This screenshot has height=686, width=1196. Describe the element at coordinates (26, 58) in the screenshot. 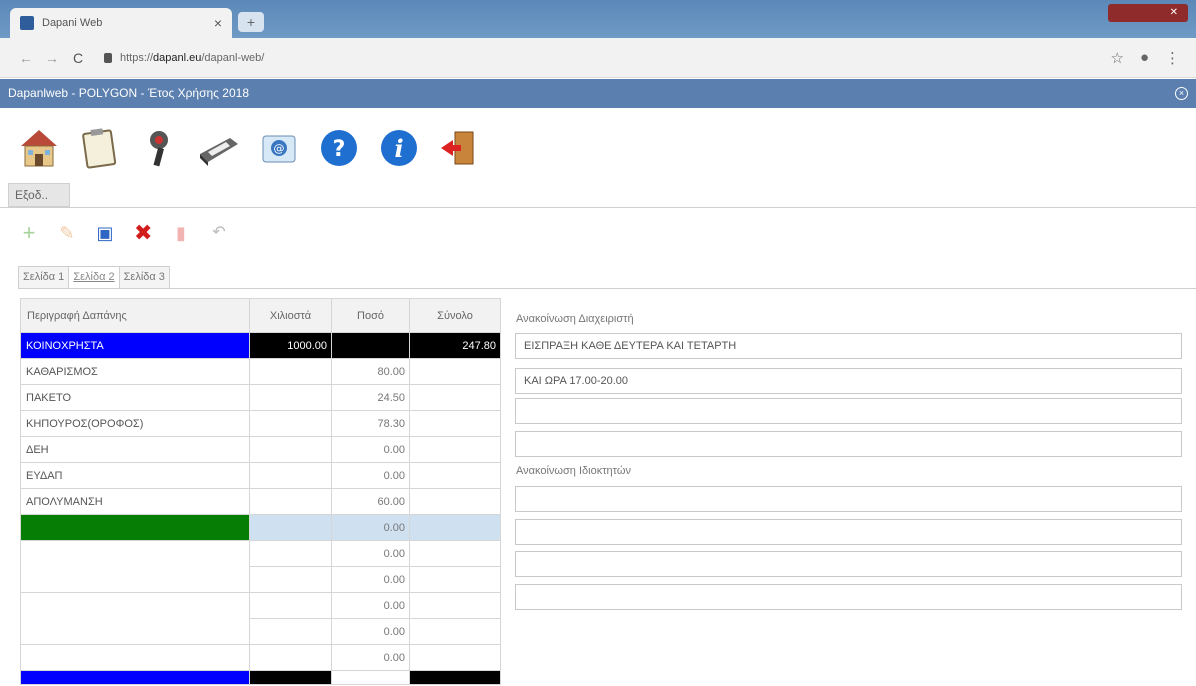

I see `back-icon: ←` at that location.